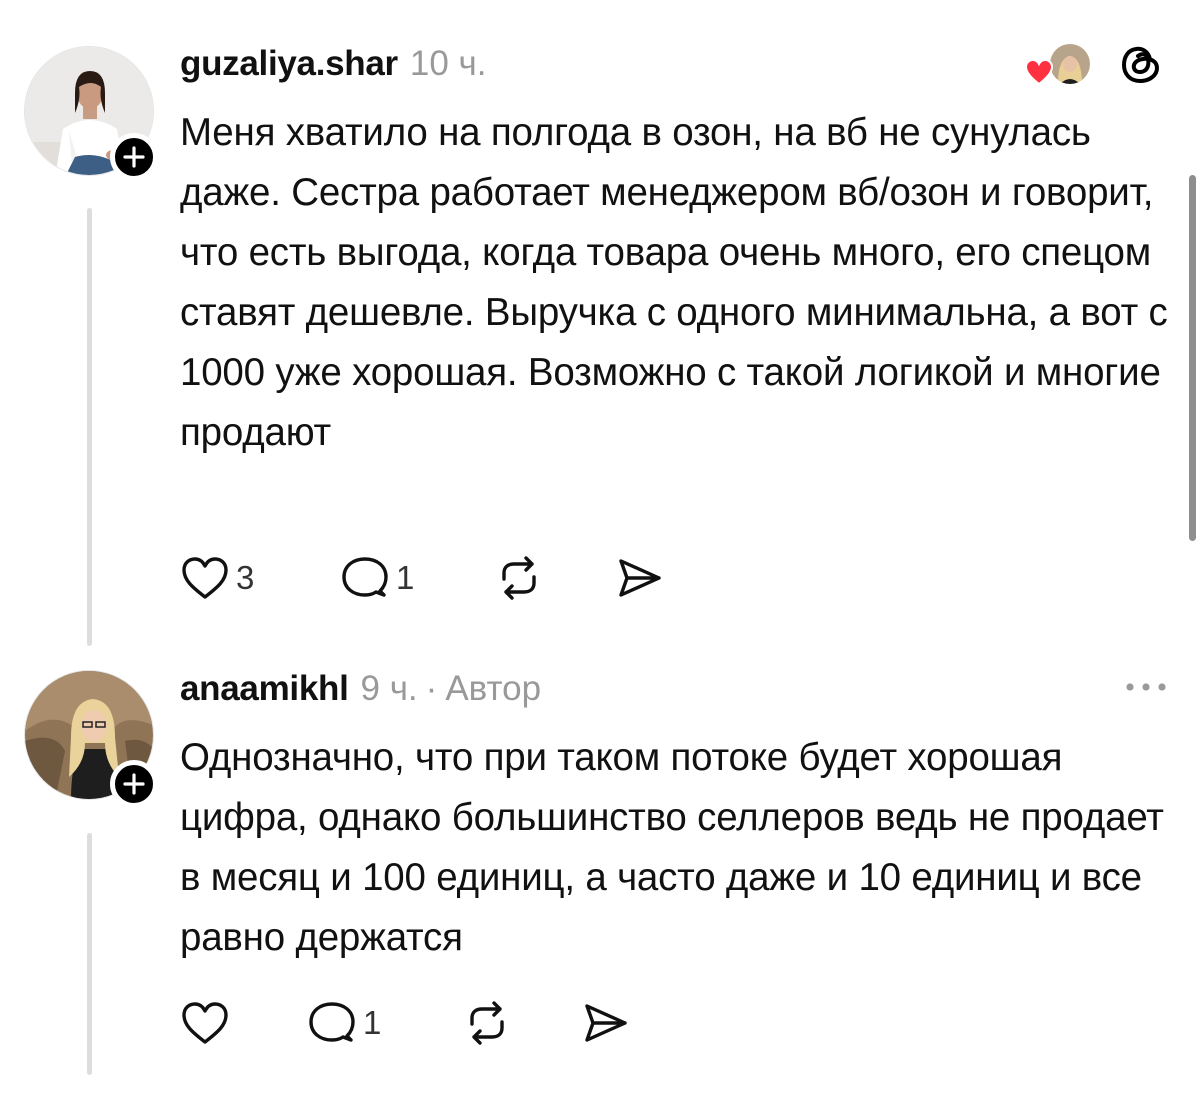 This screenshot has height=1104, width=1200. Describe the element at coordinates (1141, 65) in the screenshot. I see `threads-logo-icon` at that location.